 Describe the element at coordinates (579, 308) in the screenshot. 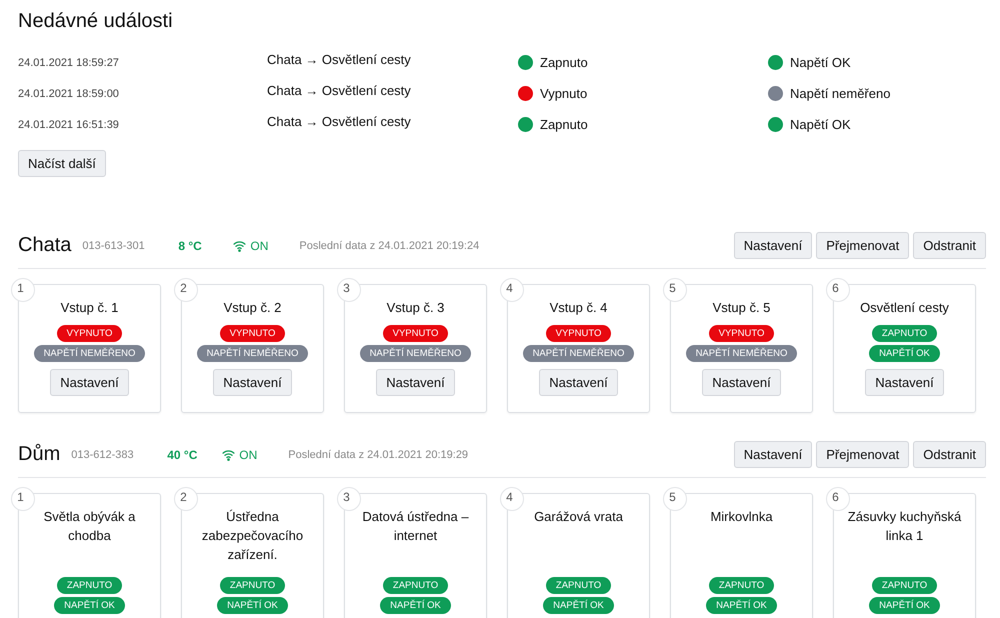

I see `input-name: Vstup č. 4` at that location.